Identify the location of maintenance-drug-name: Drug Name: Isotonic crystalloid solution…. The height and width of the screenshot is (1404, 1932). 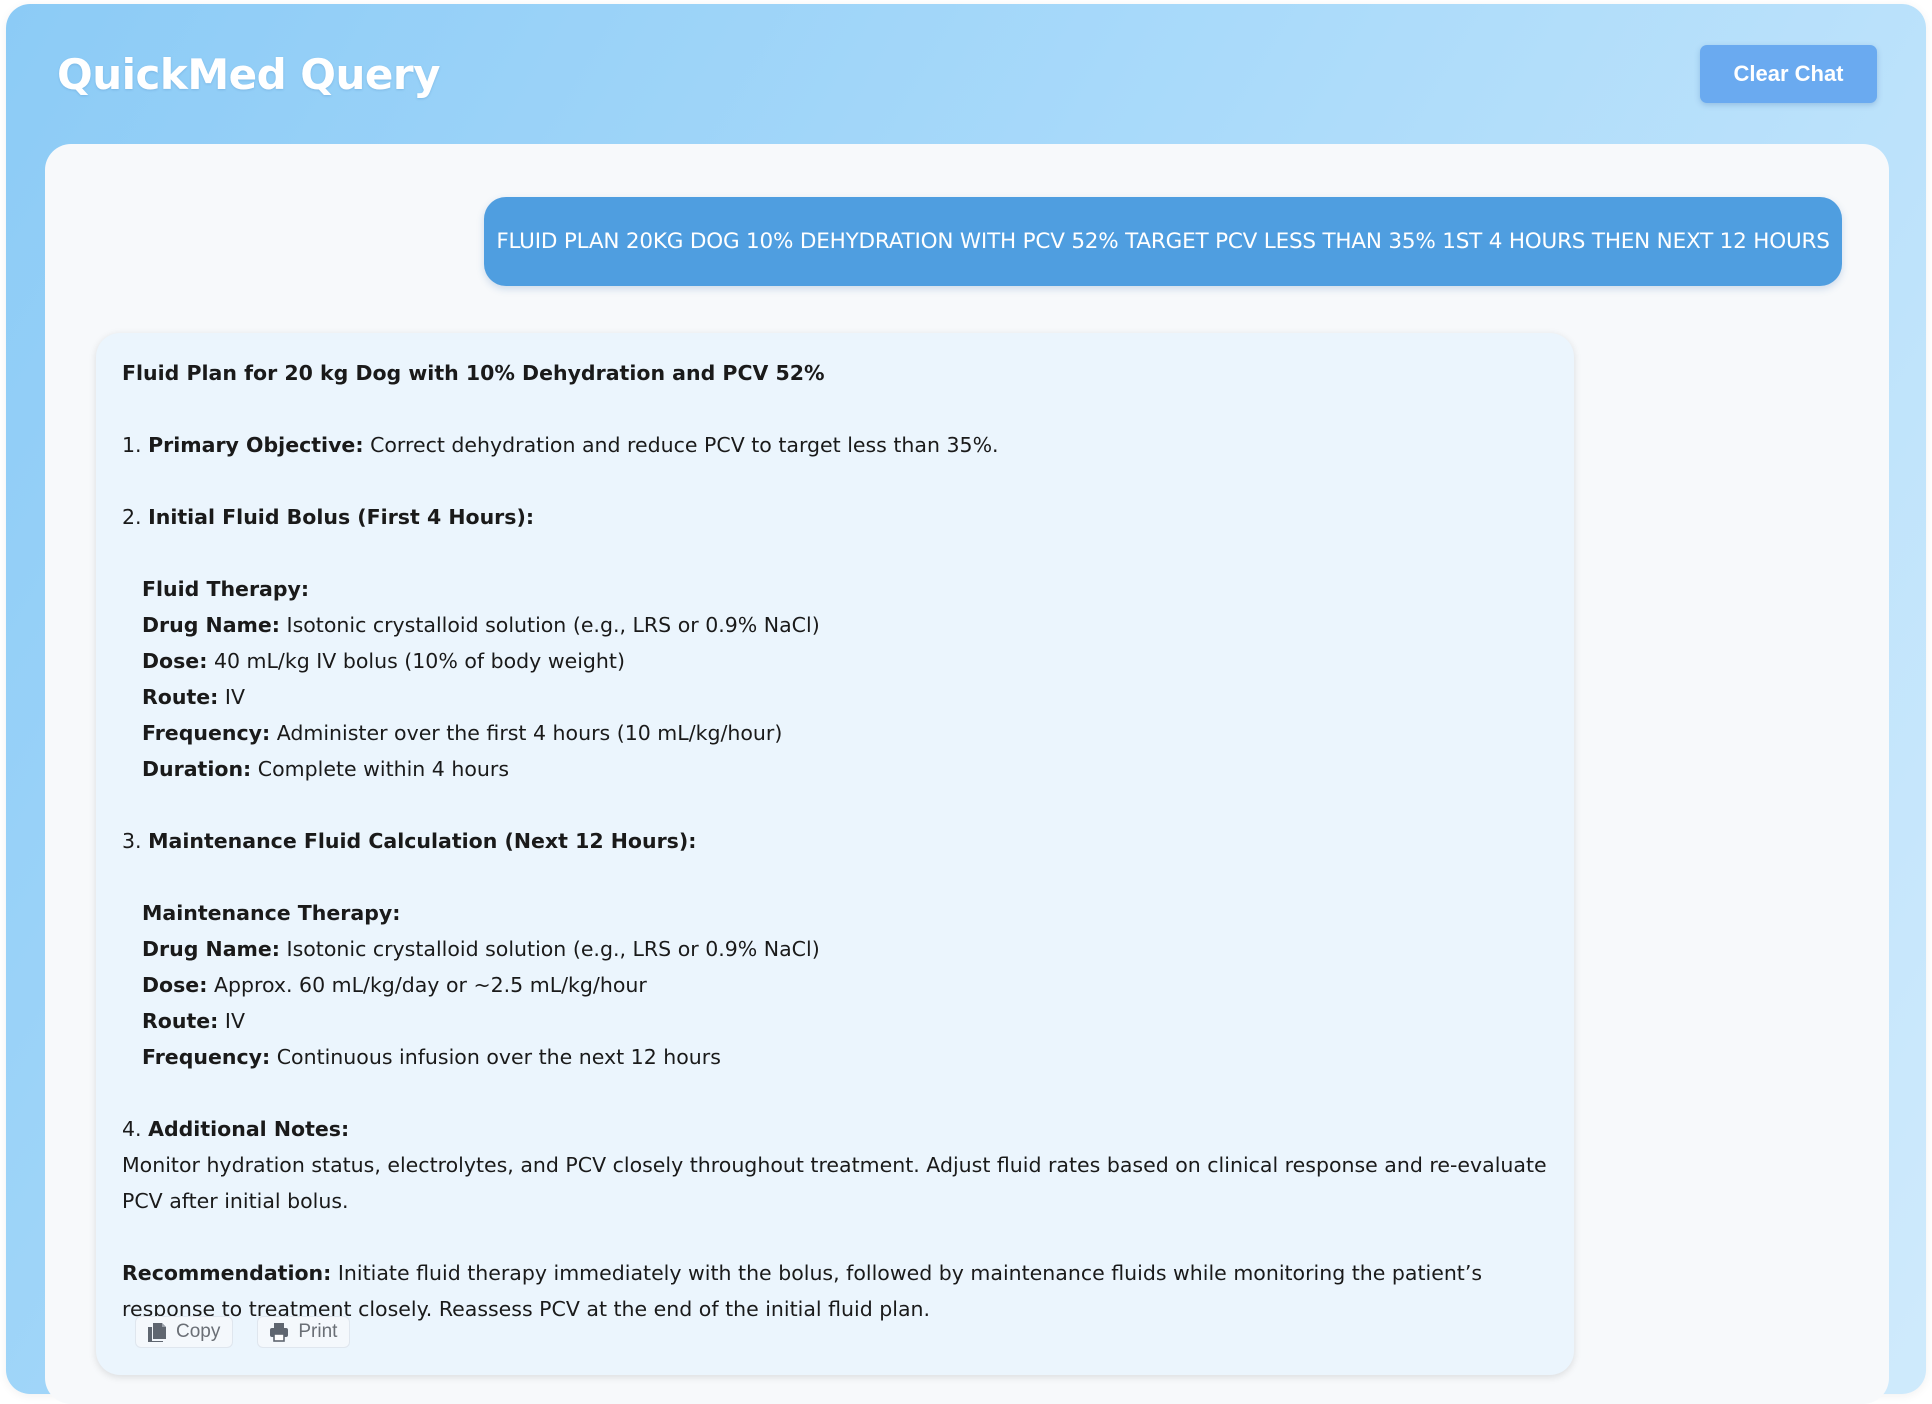
(481, 949).